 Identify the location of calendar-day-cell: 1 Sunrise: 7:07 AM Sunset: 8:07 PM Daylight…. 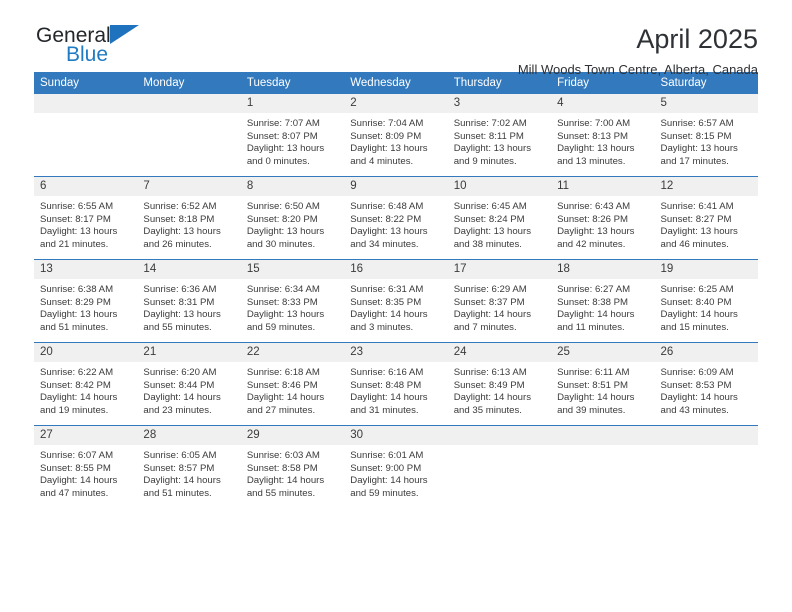
(292, 135).